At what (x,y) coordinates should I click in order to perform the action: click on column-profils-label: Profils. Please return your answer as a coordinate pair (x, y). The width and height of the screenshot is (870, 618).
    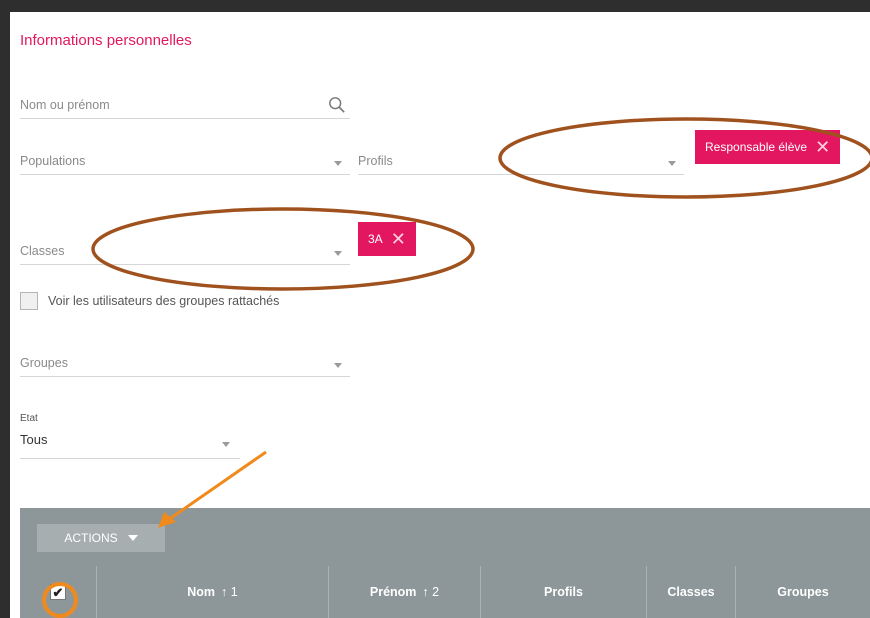
    Looking at the image, I should click on (563, 592).